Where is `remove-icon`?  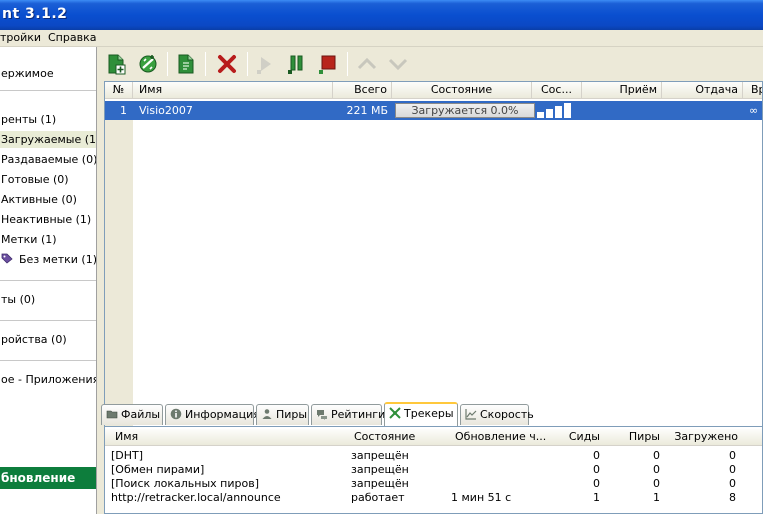 remove-icon is located at coordinates (227, 64).